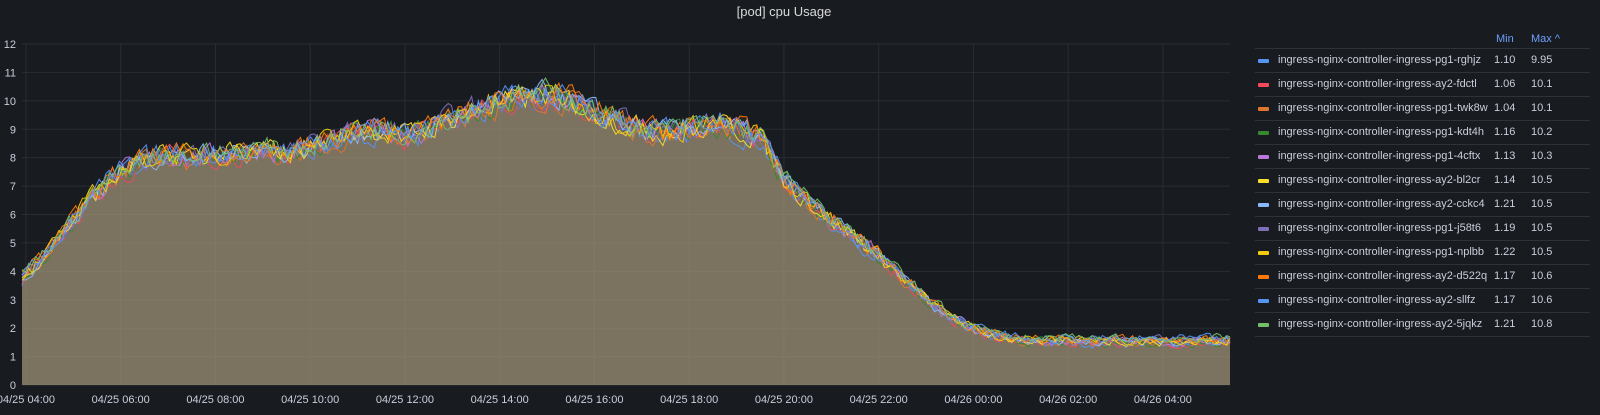 The height and width of the screenshot is (415, 1600). Describe the element at coordinates (13, 159) in the screenshot. I see `y-tick-label: 8` at that location.